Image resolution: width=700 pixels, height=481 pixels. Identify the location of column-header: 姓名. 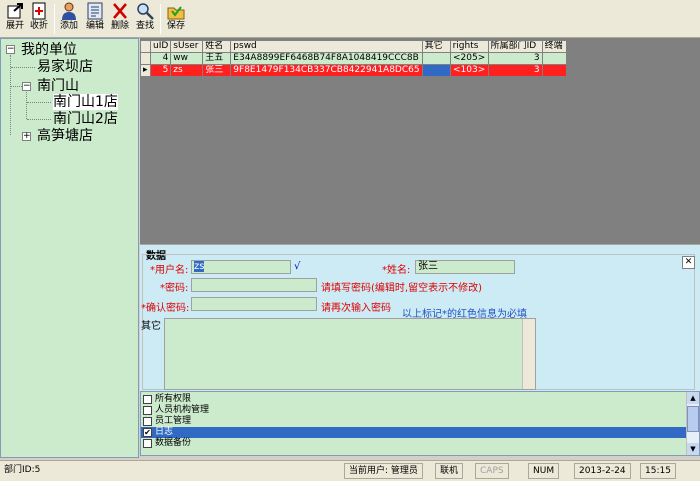
(217, 46).